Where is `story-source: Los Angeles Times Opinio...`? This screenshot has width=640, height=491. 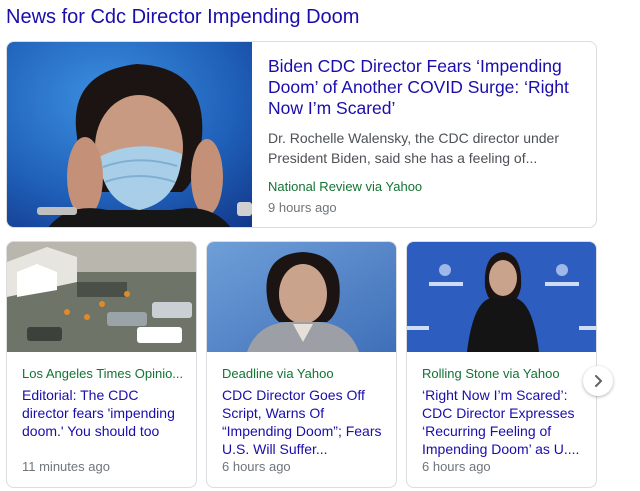
story-source: Los Angeles Times Opinio... is located at coordinates (103, 373).